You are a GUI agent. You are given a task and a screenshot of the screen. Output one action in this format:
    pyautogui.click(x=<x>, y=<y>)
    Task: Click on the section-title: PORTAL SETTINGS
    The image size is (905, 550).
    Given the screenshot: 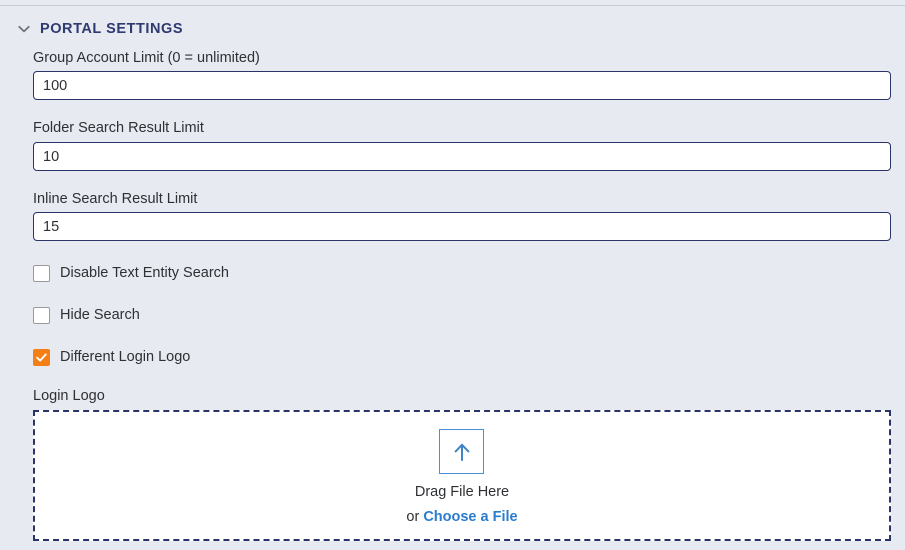 What is the action you would take?
    pyautogui.click(x=112, y=29)
    